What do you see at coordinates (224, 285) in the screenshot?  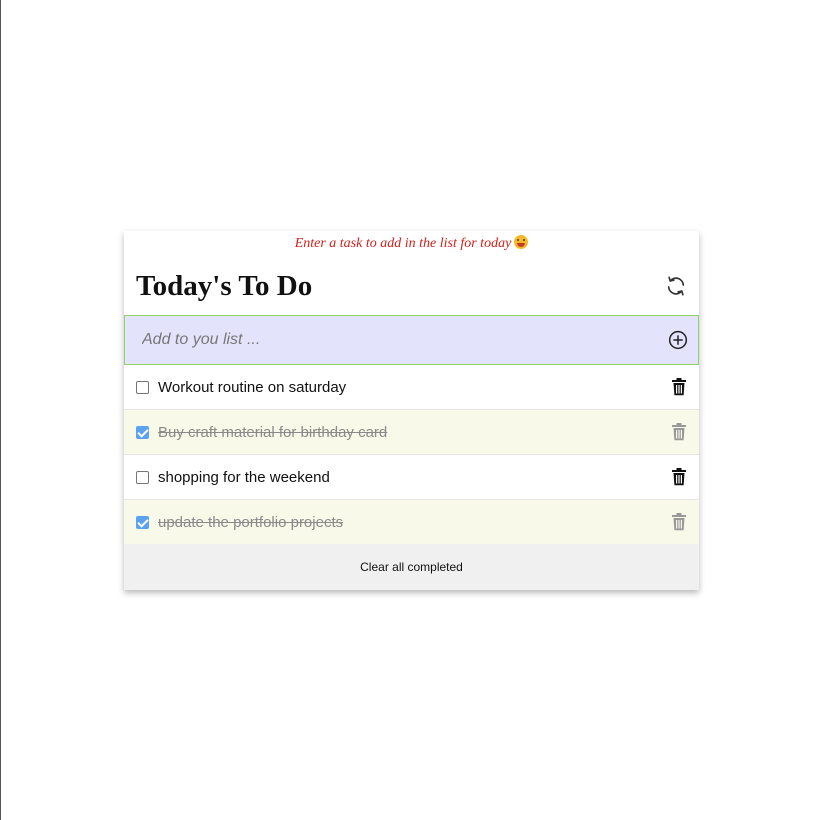 I see `page-title: Today's To Do` at bounding box center [224, 285].